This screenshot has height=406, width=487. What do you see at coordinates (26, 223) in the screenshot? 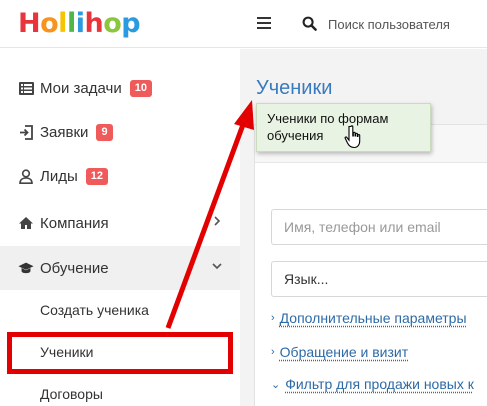
I see `home-icon` at bounding box center [26, 223].